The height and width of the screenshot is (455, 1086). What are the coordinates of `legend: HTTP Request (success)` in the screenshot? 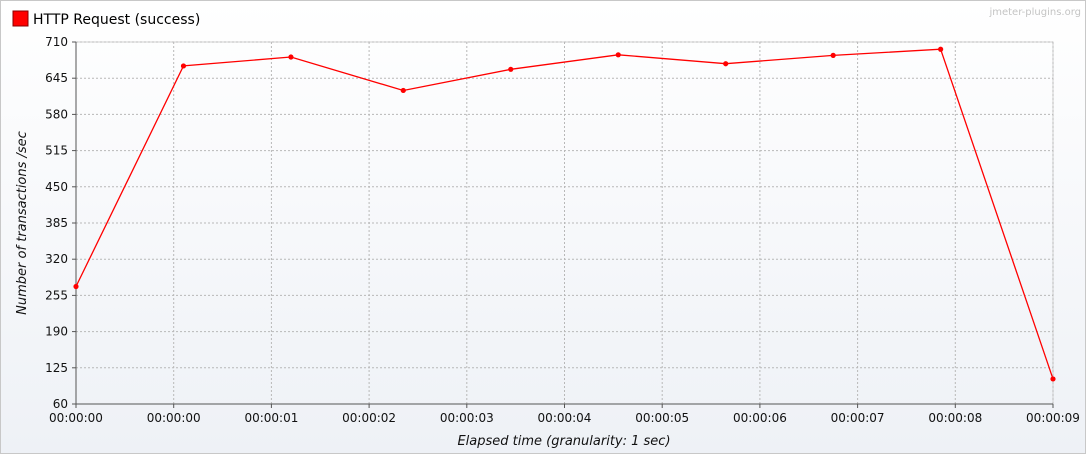 It's located at (106, 19).